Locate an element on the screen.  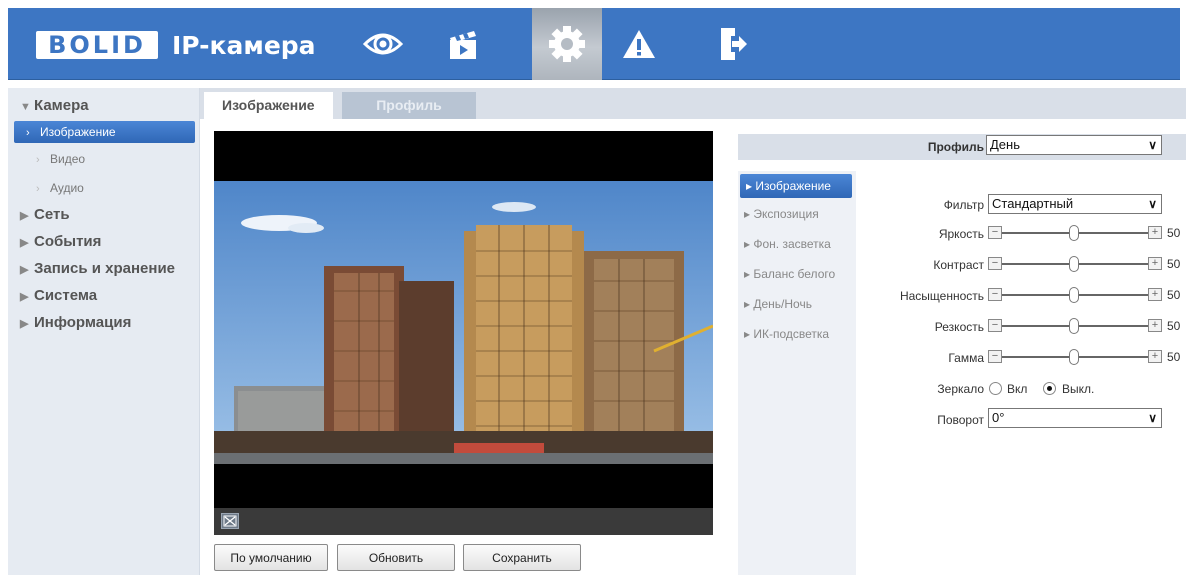
app-title: IP-камера is located at coordinates (244, 45).